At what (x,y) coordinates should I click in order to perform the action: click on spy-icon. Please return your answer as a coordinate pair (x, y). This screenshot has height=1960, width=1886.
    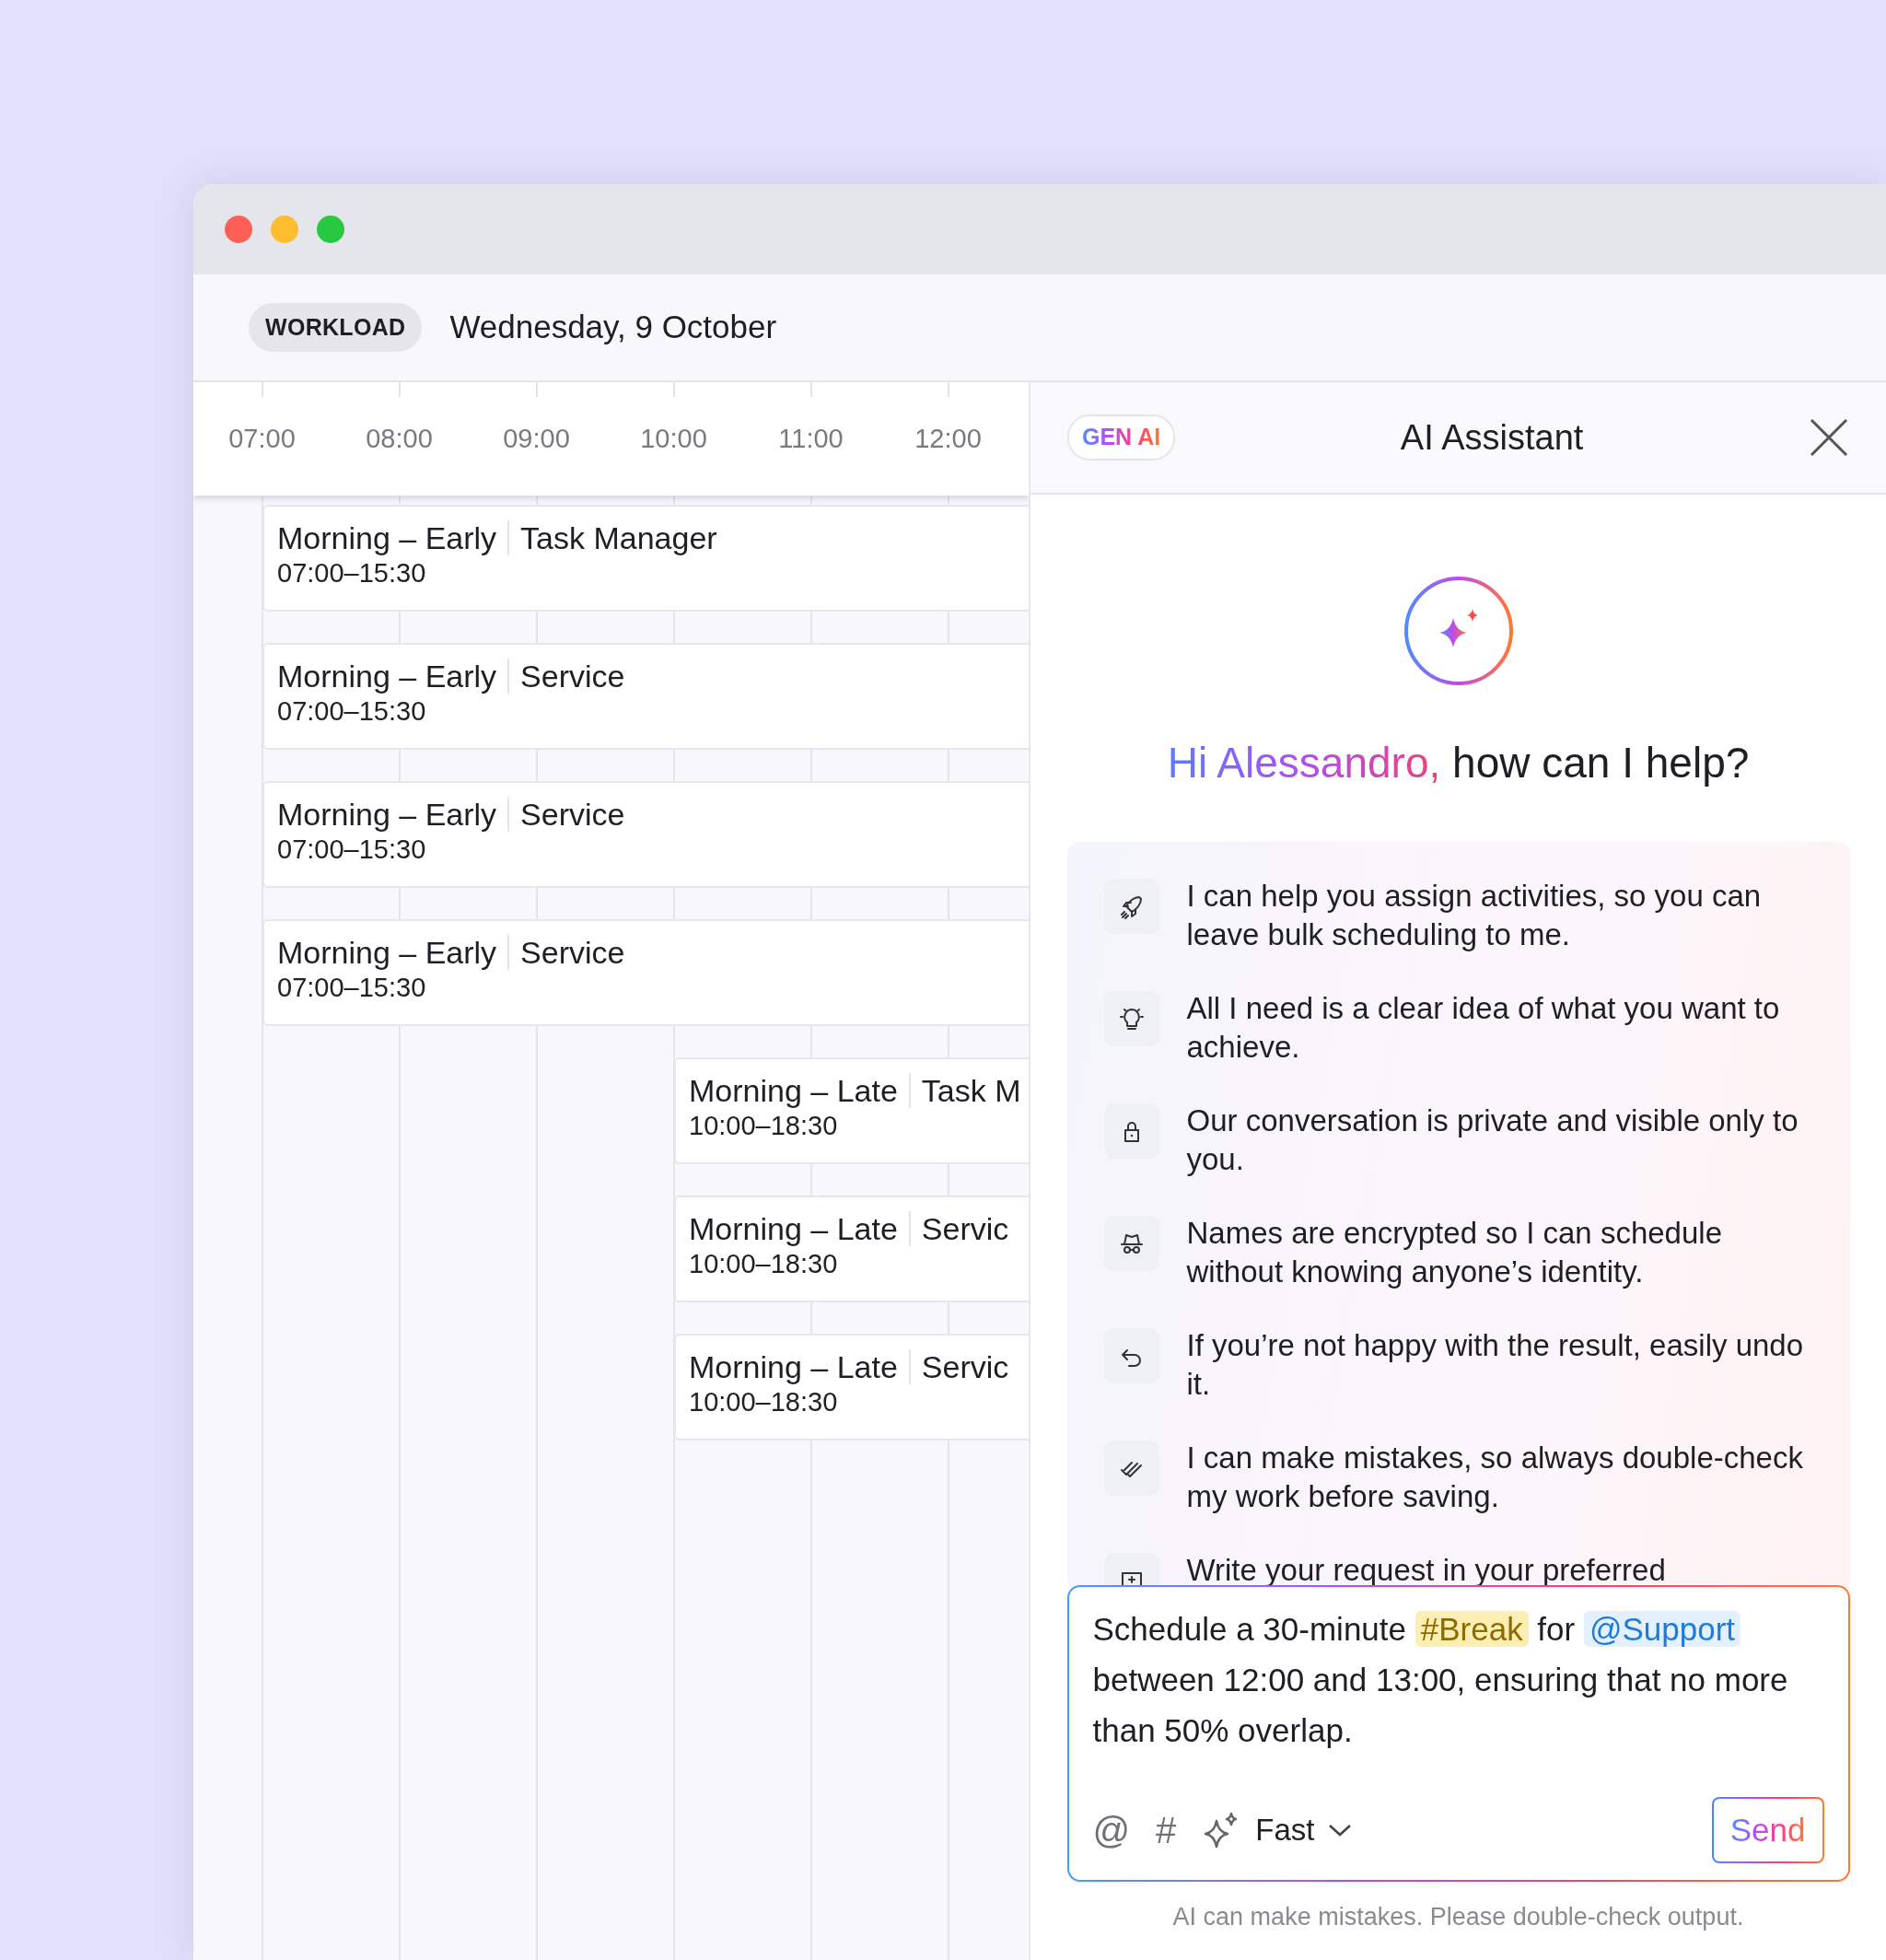
    Looking at the image, I should click on (1131, 1244).